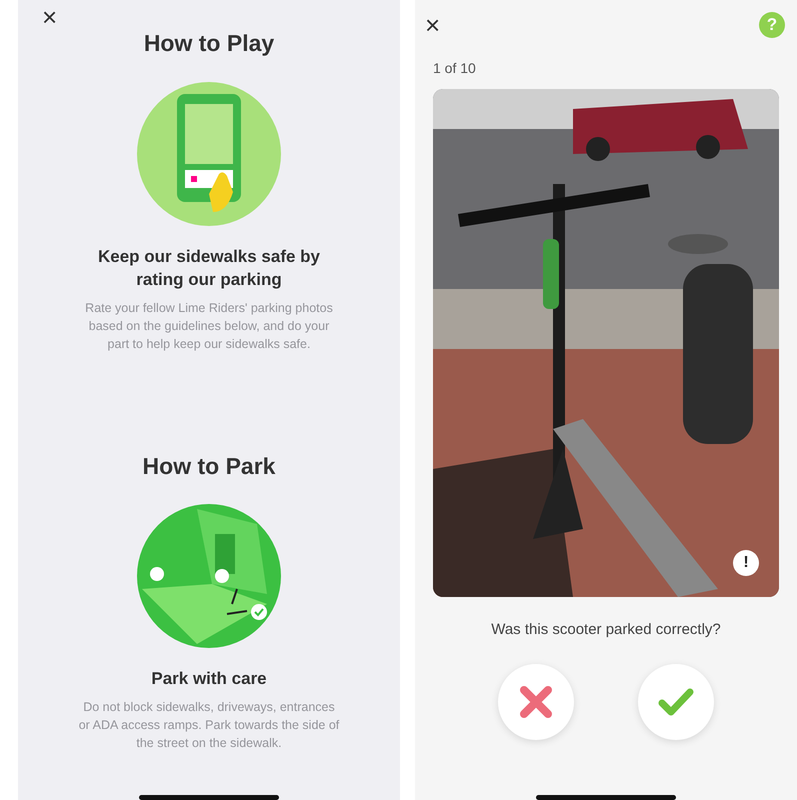 Image resolution: width=797 pixels, height=800 pixels. Describe the element at coordinates (536, 701) in the screenshot. I see `cross-icon` at that location.